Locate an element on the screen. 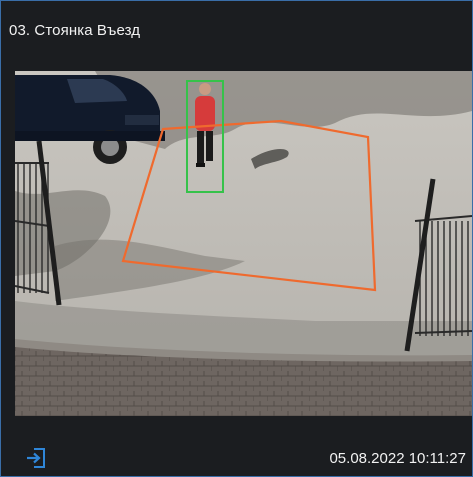 Image resolution: width=473 pixels, height=477 pixels. camera-title: 03. Стоянка Въезд is located at coordinates (75, 30).